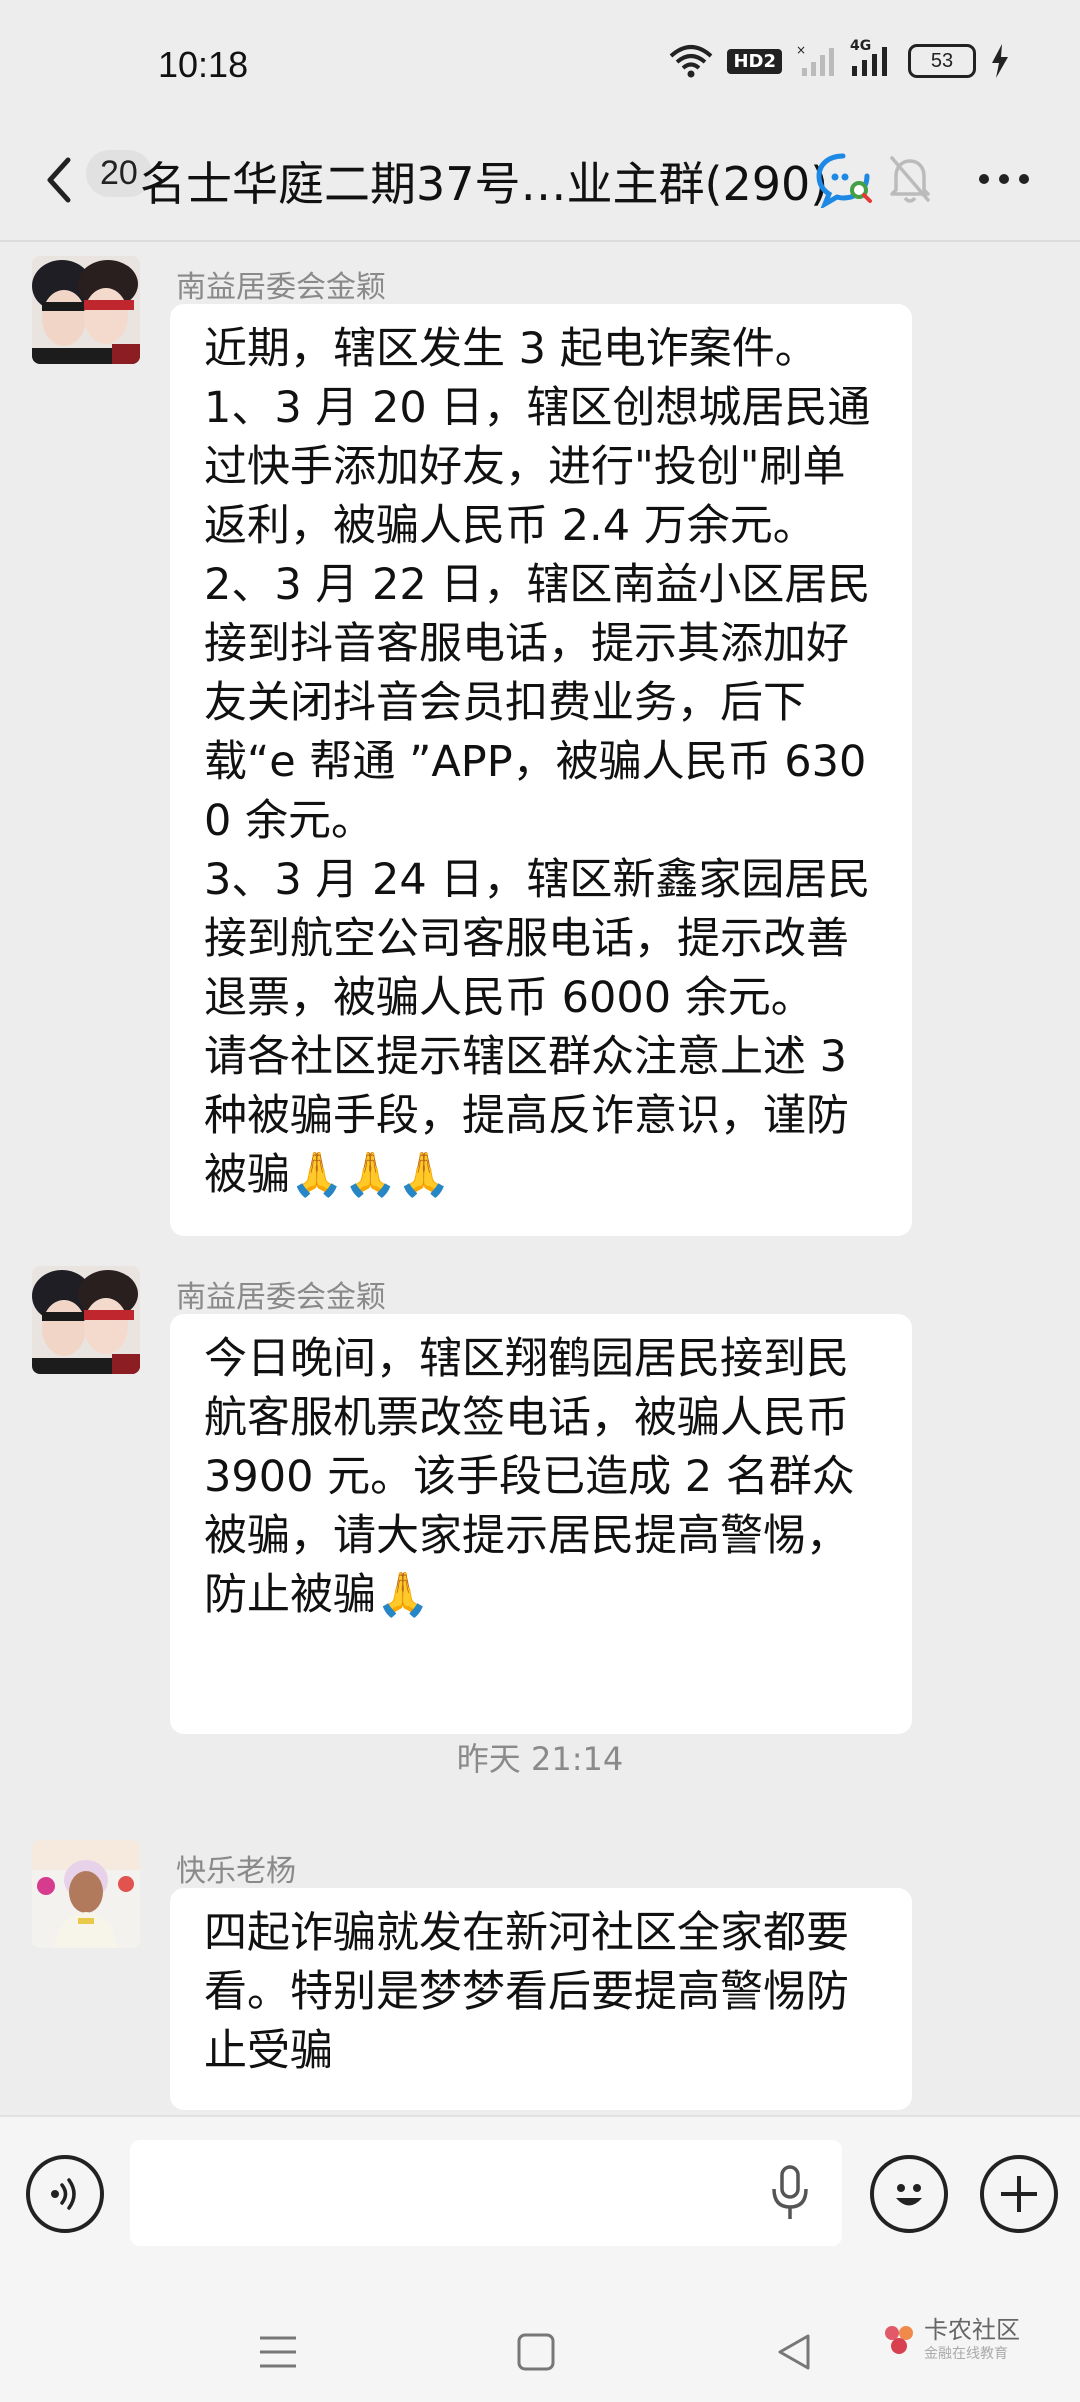 The height and width of the screenshot is (2402, 1080). What do you see at coordinates (486, 2193) in the screenshot?
I see `message-input` at bounding box center [486, 2193].